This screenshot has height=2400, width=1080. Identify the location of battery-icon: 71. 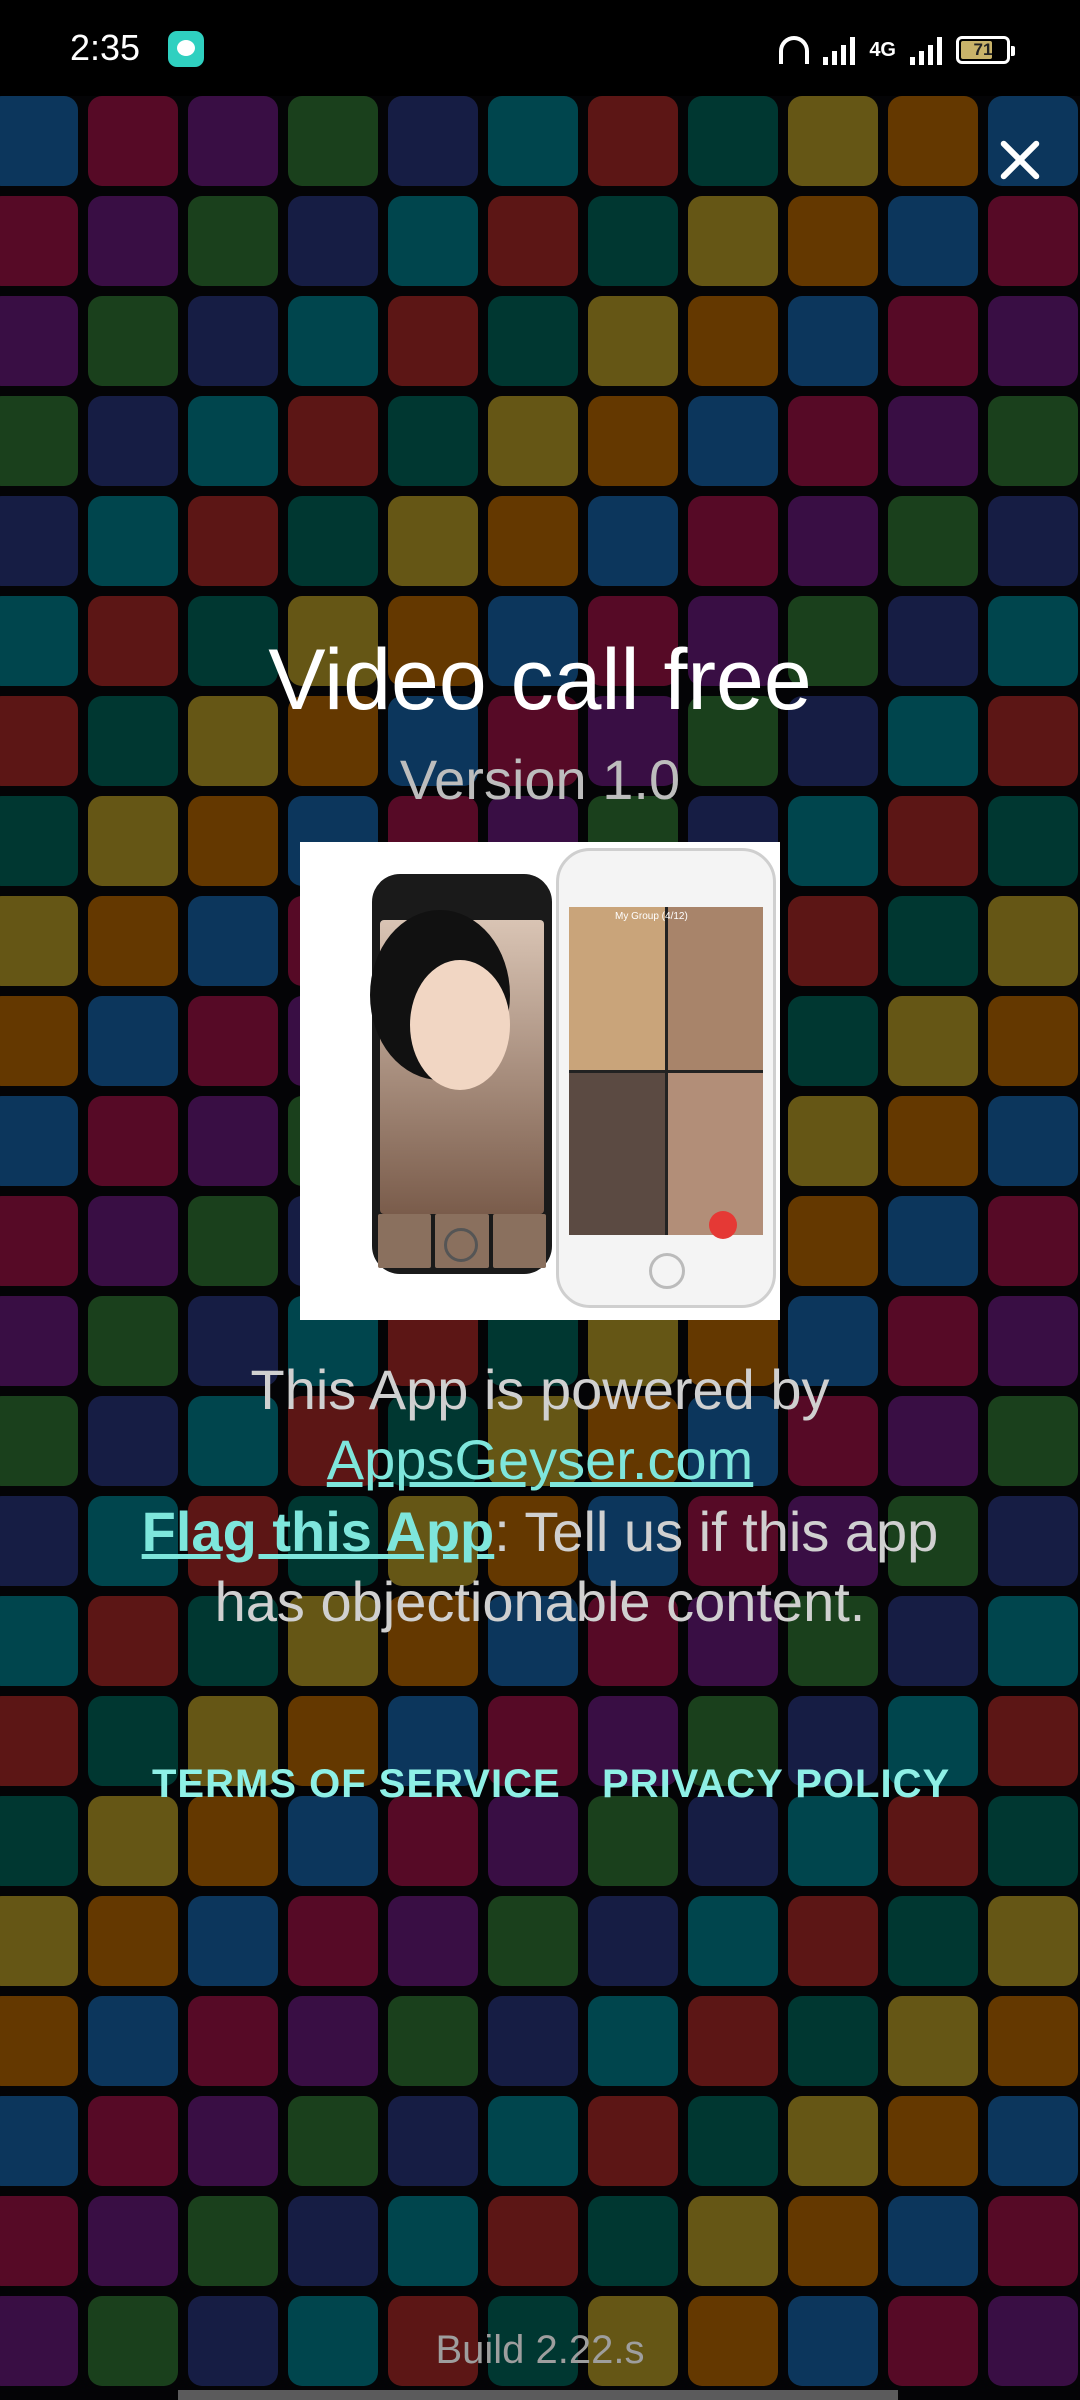
(985, 50).